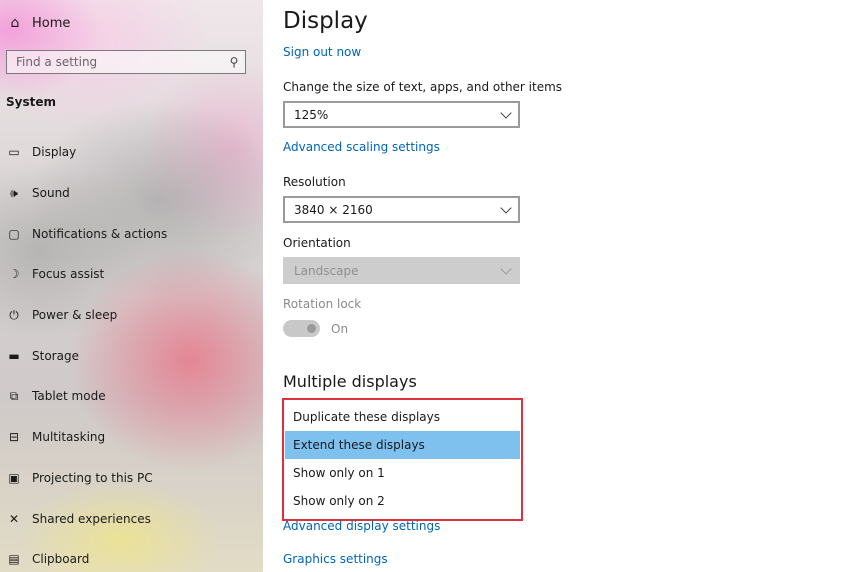 This screenshot has width=845, height=572. I want to click on rotation-lock-label: Rotation lock, so click(322, 304).